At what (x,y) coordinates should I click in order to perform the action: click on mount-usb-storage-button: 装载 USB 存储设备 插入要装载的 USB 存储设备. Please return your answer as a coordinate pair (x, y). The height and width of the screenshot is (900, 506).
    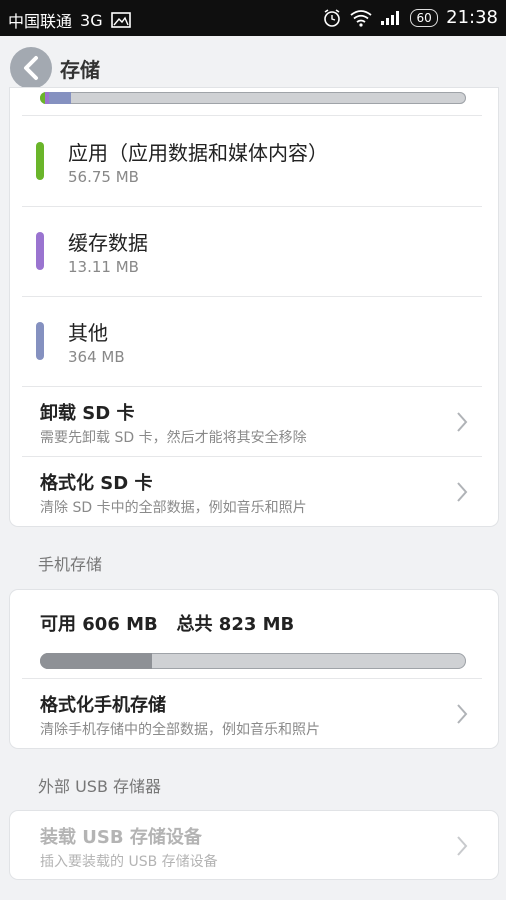
    Looking at the image, I should click on (254, 845).